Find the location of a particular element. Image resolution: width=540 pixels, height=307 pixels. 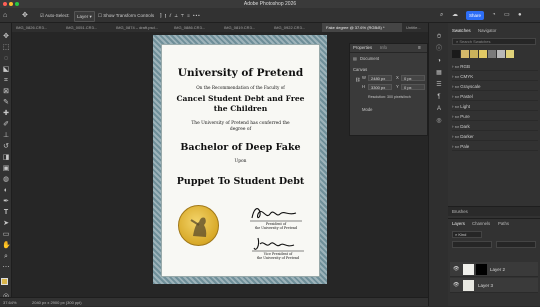

link-dimensions-icon: ⛓ is located at coordinates (357, 80).